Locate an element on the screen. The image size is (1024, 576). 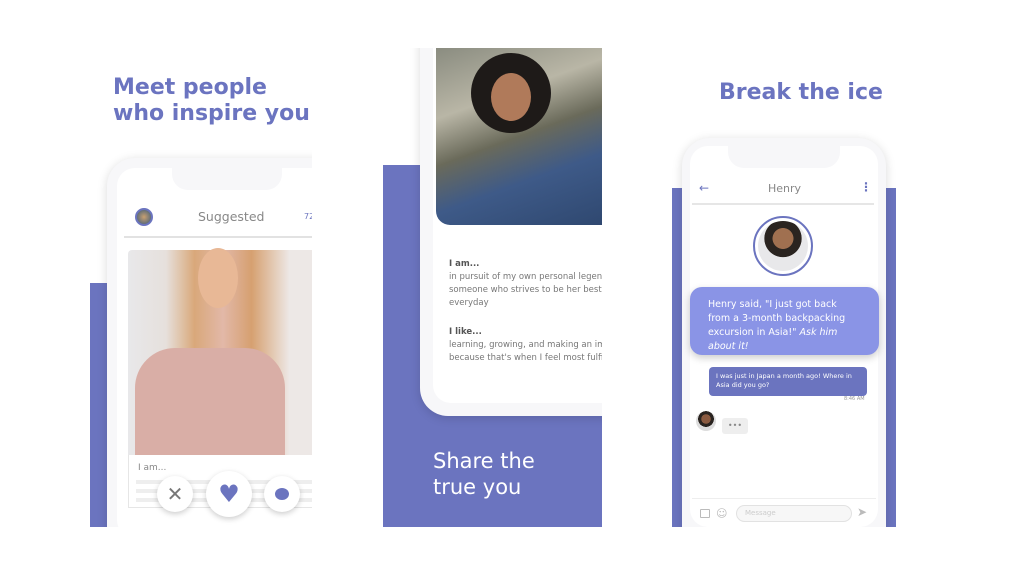
message-button is located at coordinates (282, 494).